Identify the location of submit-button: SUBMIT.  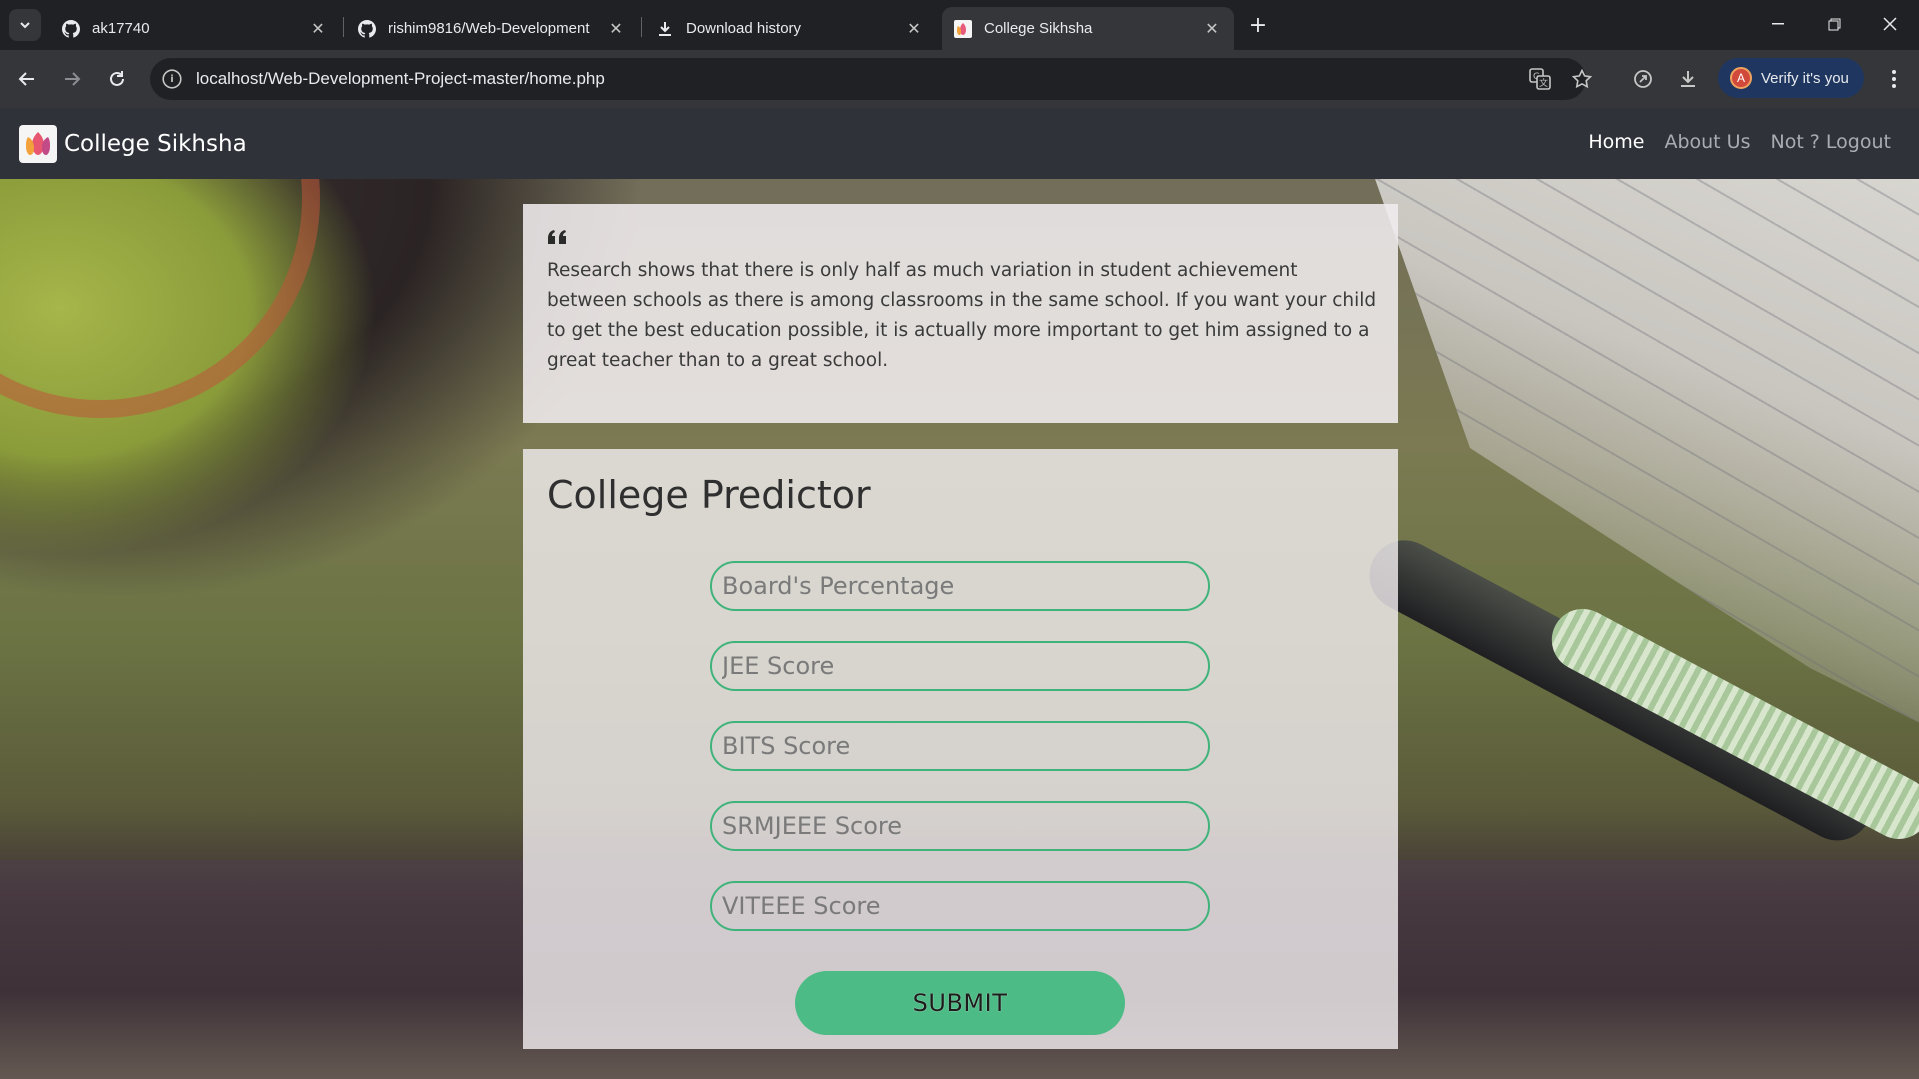
(960, 1003).